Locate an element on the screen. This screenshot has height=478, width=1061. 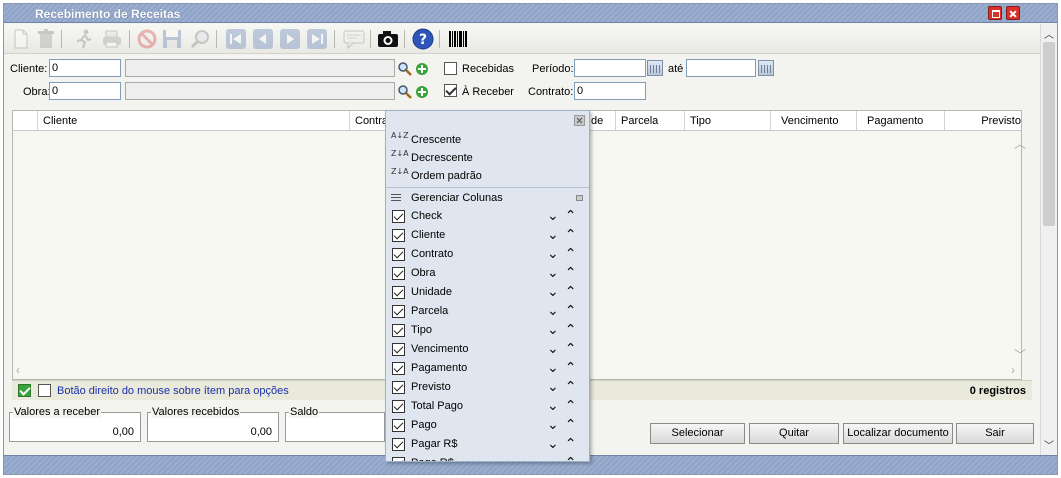
column-item: Pago ⌄⌃ is located at coordinates (487, 425).